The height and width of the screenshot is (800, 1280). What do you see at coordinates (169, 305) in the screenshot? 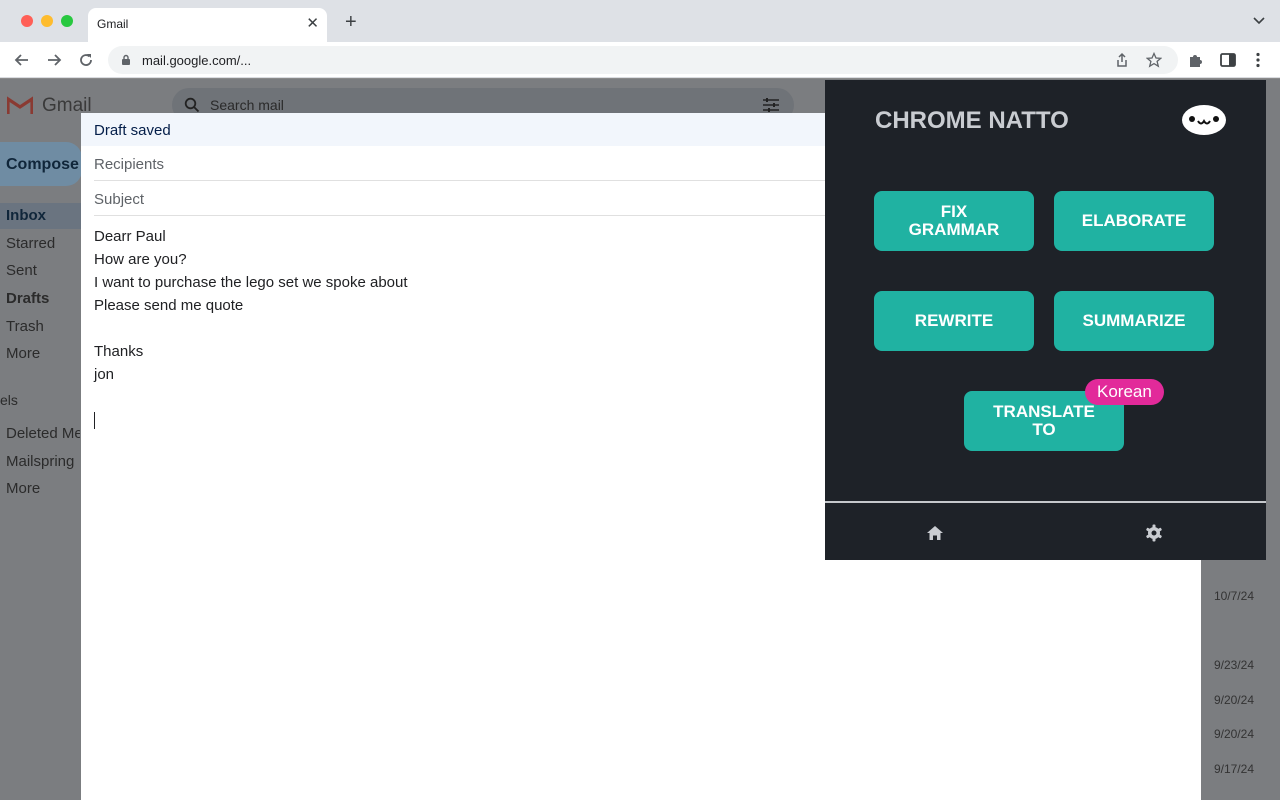
I see `body-line: Please send me quote` at bounding box center [169, 305].